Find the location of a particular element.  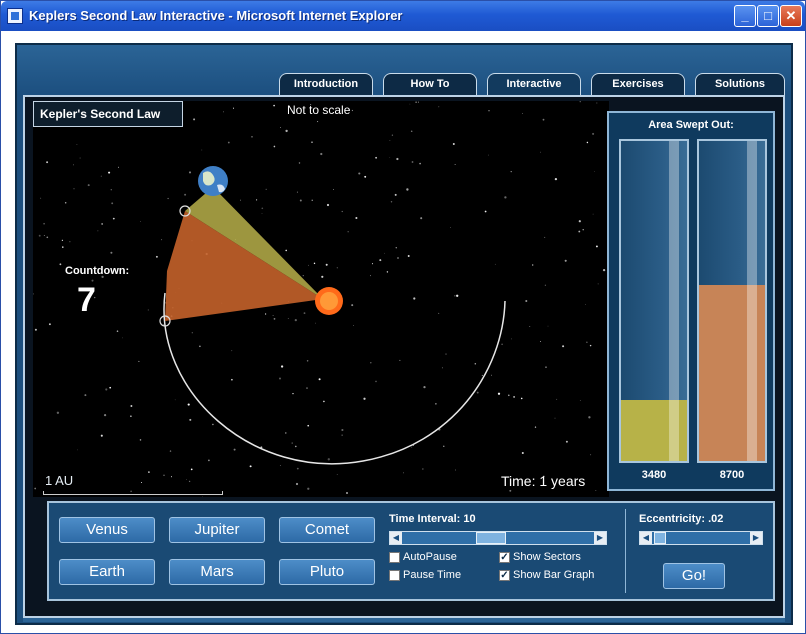

sim-heading: Kepler's Second Law is located at coordinates (108, 114).